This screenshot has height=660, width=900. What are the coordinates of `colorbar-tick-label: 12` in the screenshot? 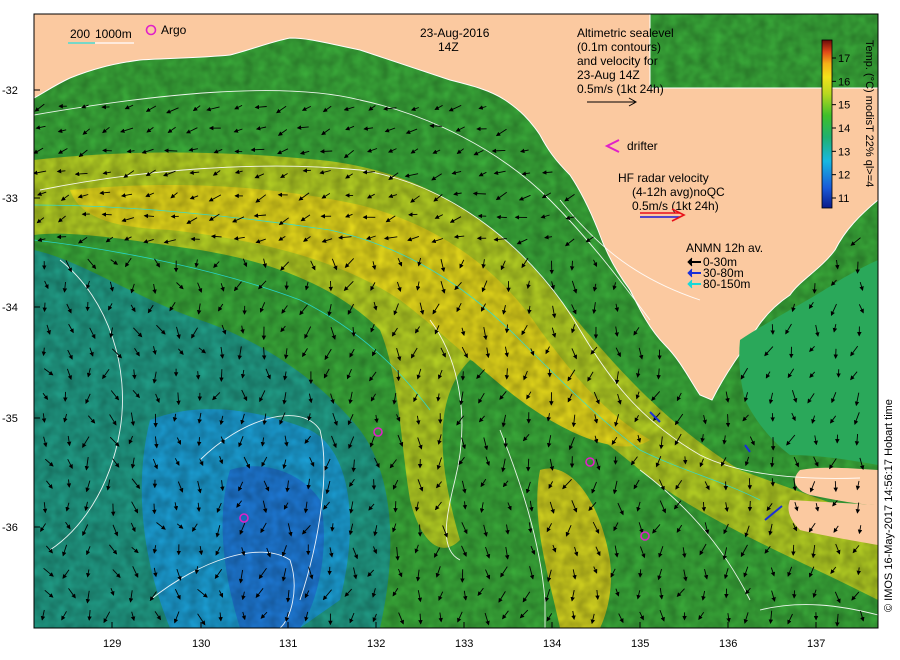 It's located at (844, 176).